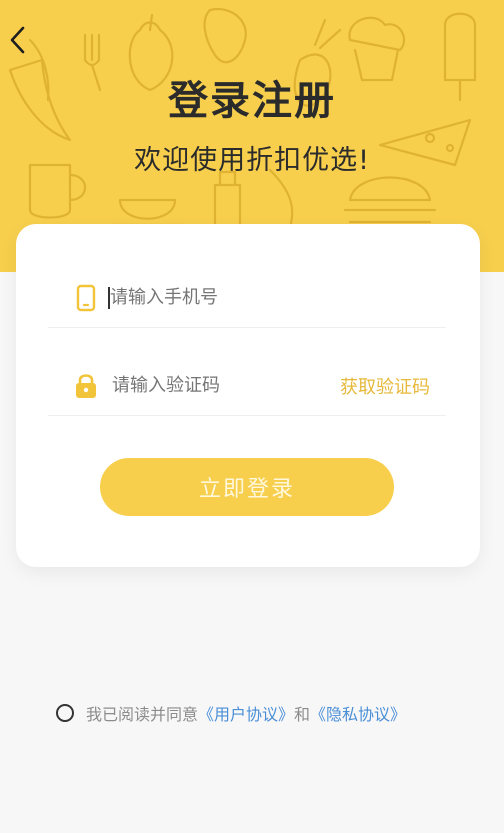  Describe the element at coordinates (65, 713) in the screenshot. I see `radio-unchecked-icon` at that location.